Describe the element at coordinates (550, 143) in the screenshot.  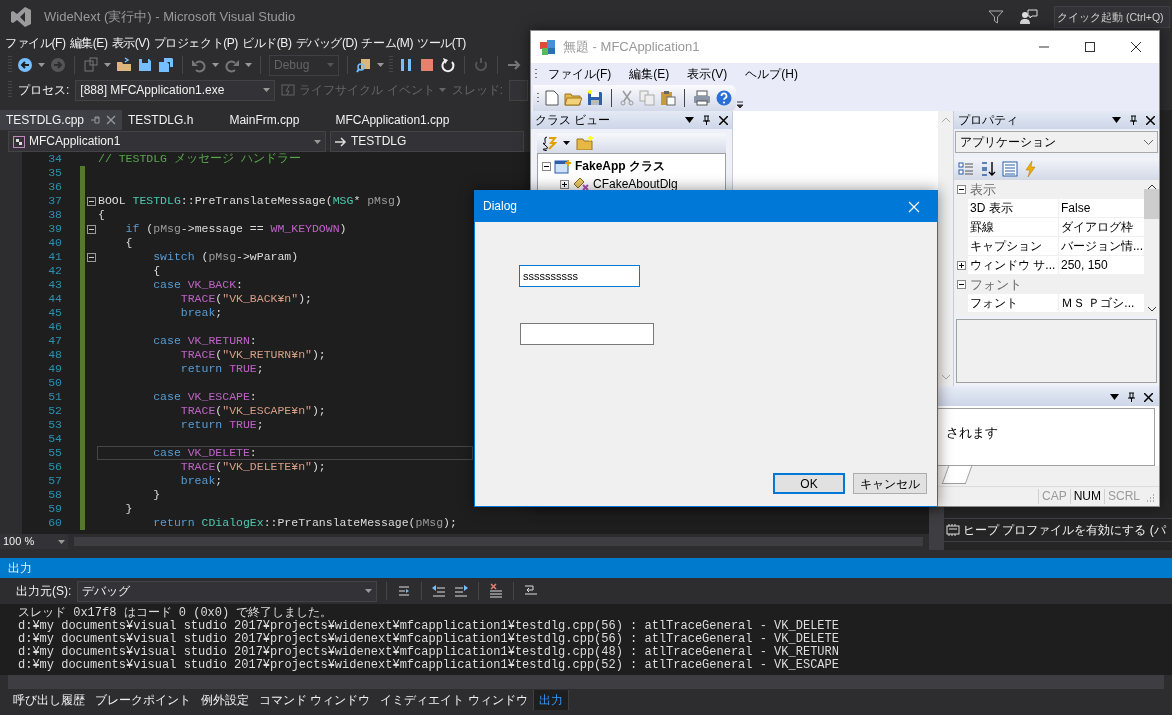
I see `class-view-icon` at that location.